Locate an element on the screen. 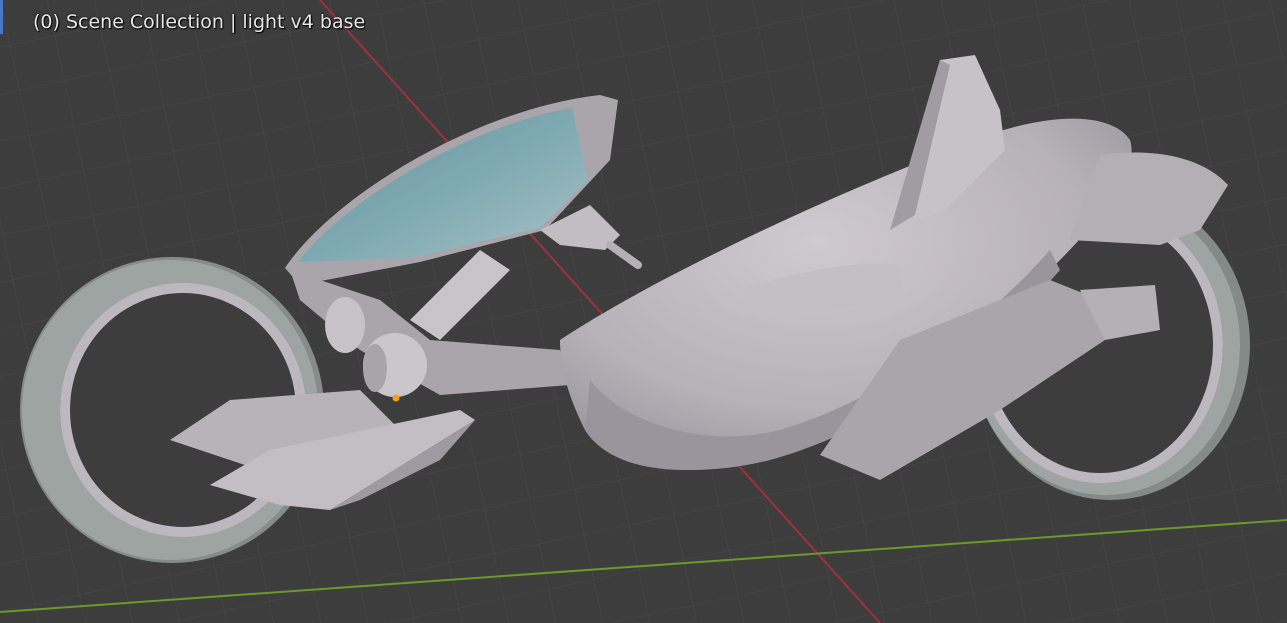 Image resolution: width=1287 pixels, height=623 pixels. headlight-lens is located at coordinates (375, 368).